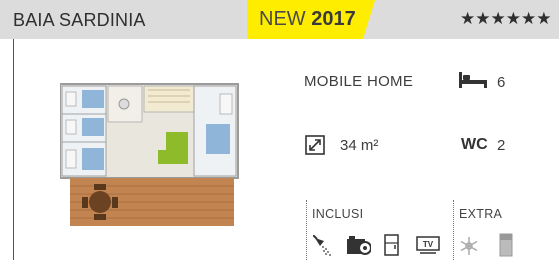 This screenshot has height=260, width=559. What do you see at coordinates (481, 214) in the screenshot?
I see `extra-label: EXTRA` at bounding box center [481, 214].